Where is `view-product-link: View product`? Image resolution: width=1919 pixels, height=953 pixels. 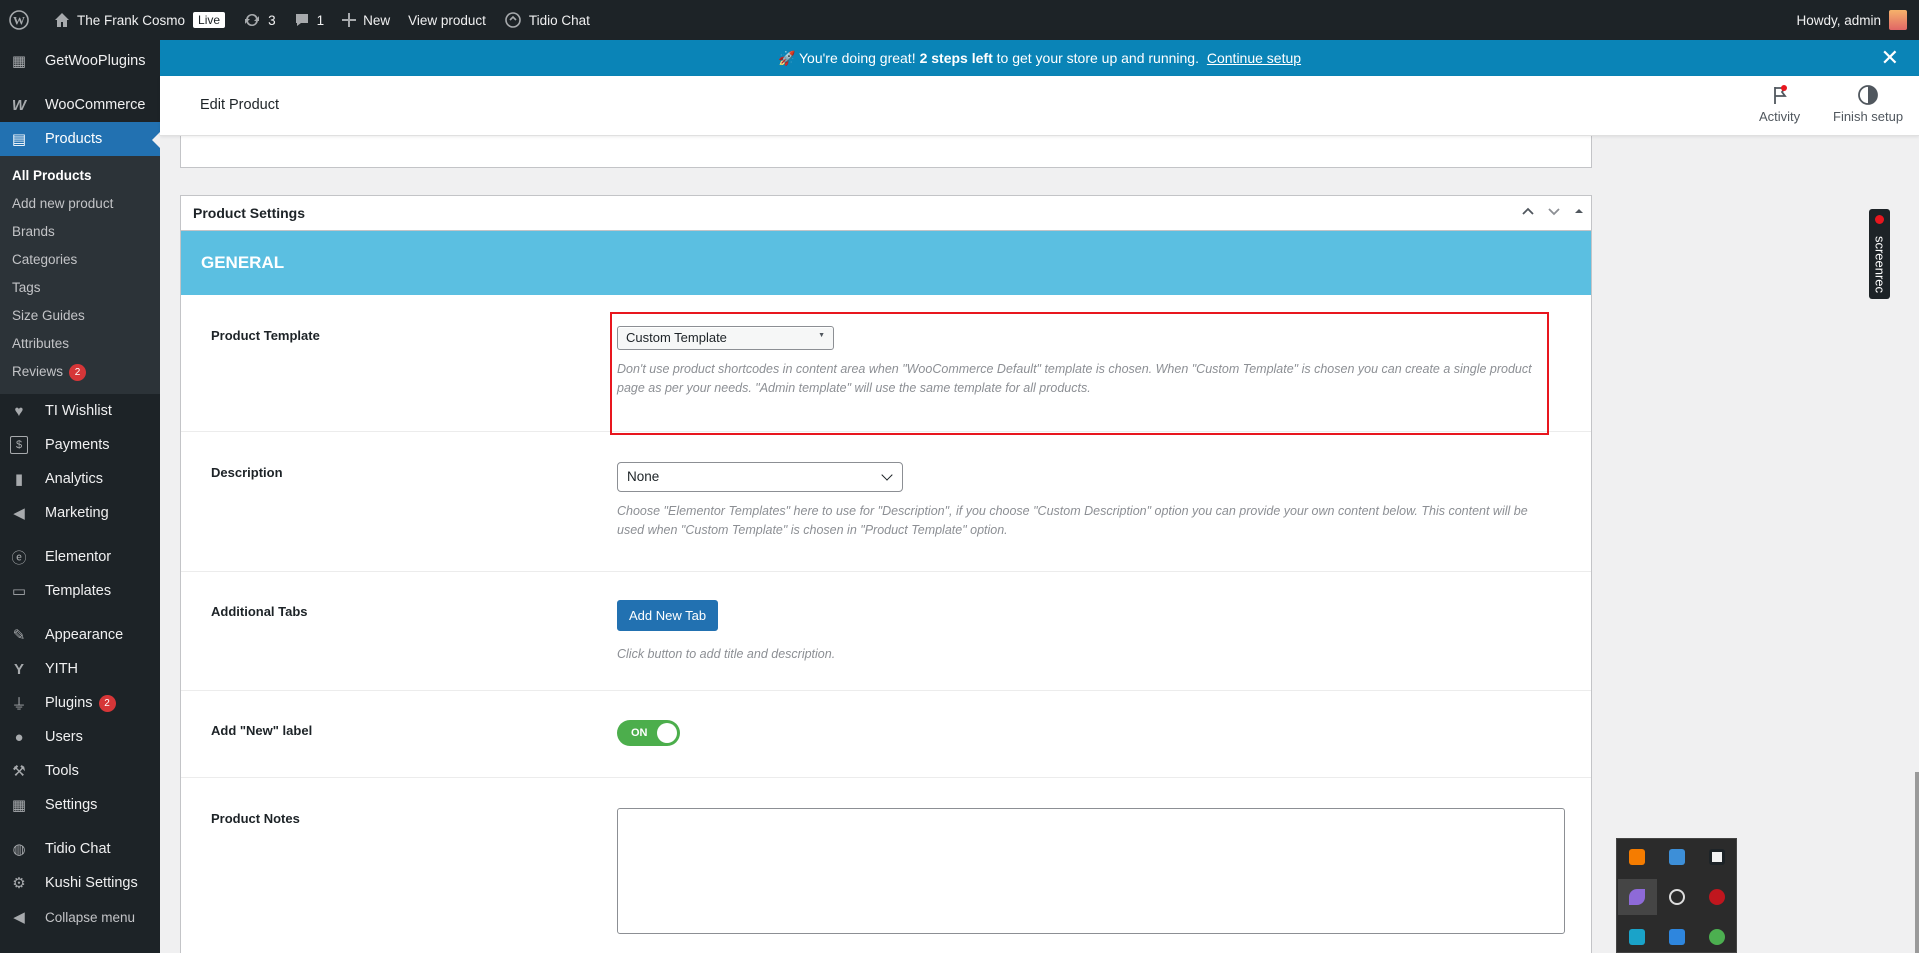
view-product-link: View product is located at coordinates (447, 20).